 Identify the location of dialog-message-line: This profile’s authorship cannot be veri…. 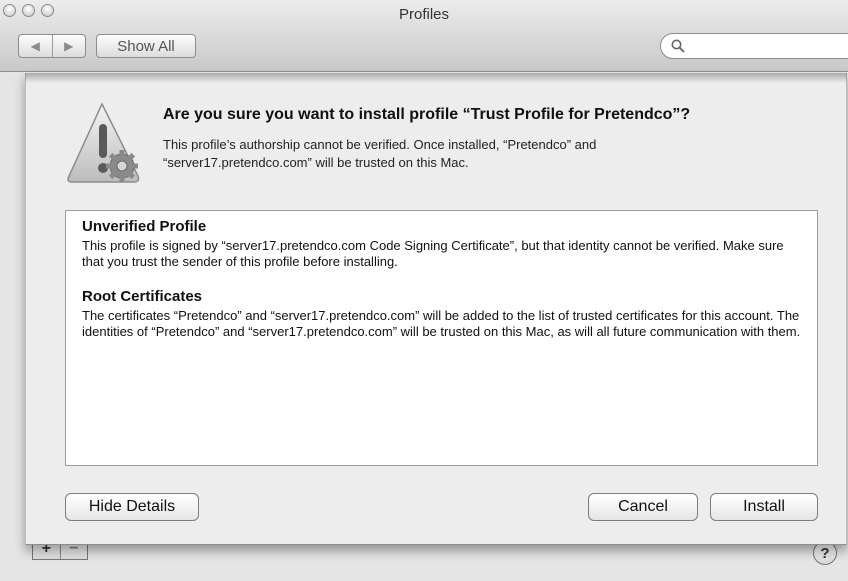
(380, 144).